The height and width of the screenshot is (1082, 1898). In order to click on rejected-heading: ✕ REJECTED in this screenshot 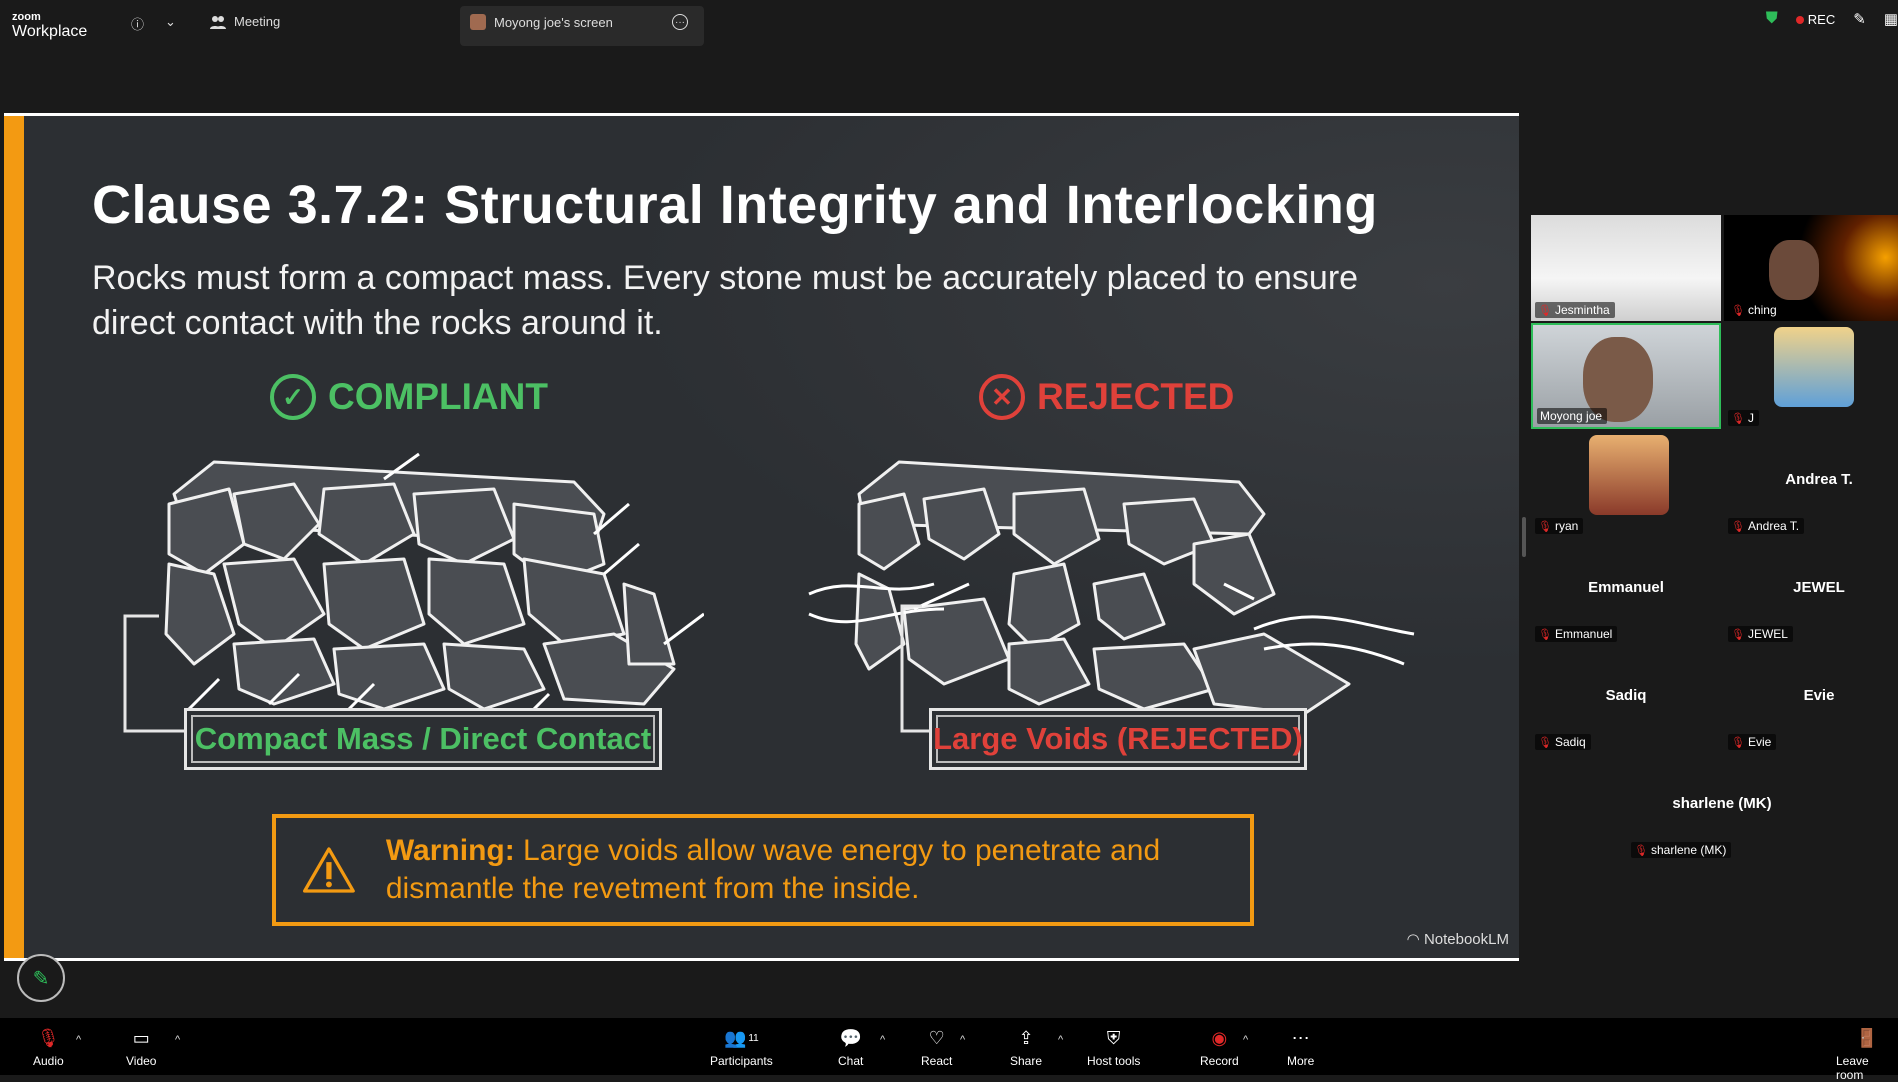, I will do `click(1106, 397)`.